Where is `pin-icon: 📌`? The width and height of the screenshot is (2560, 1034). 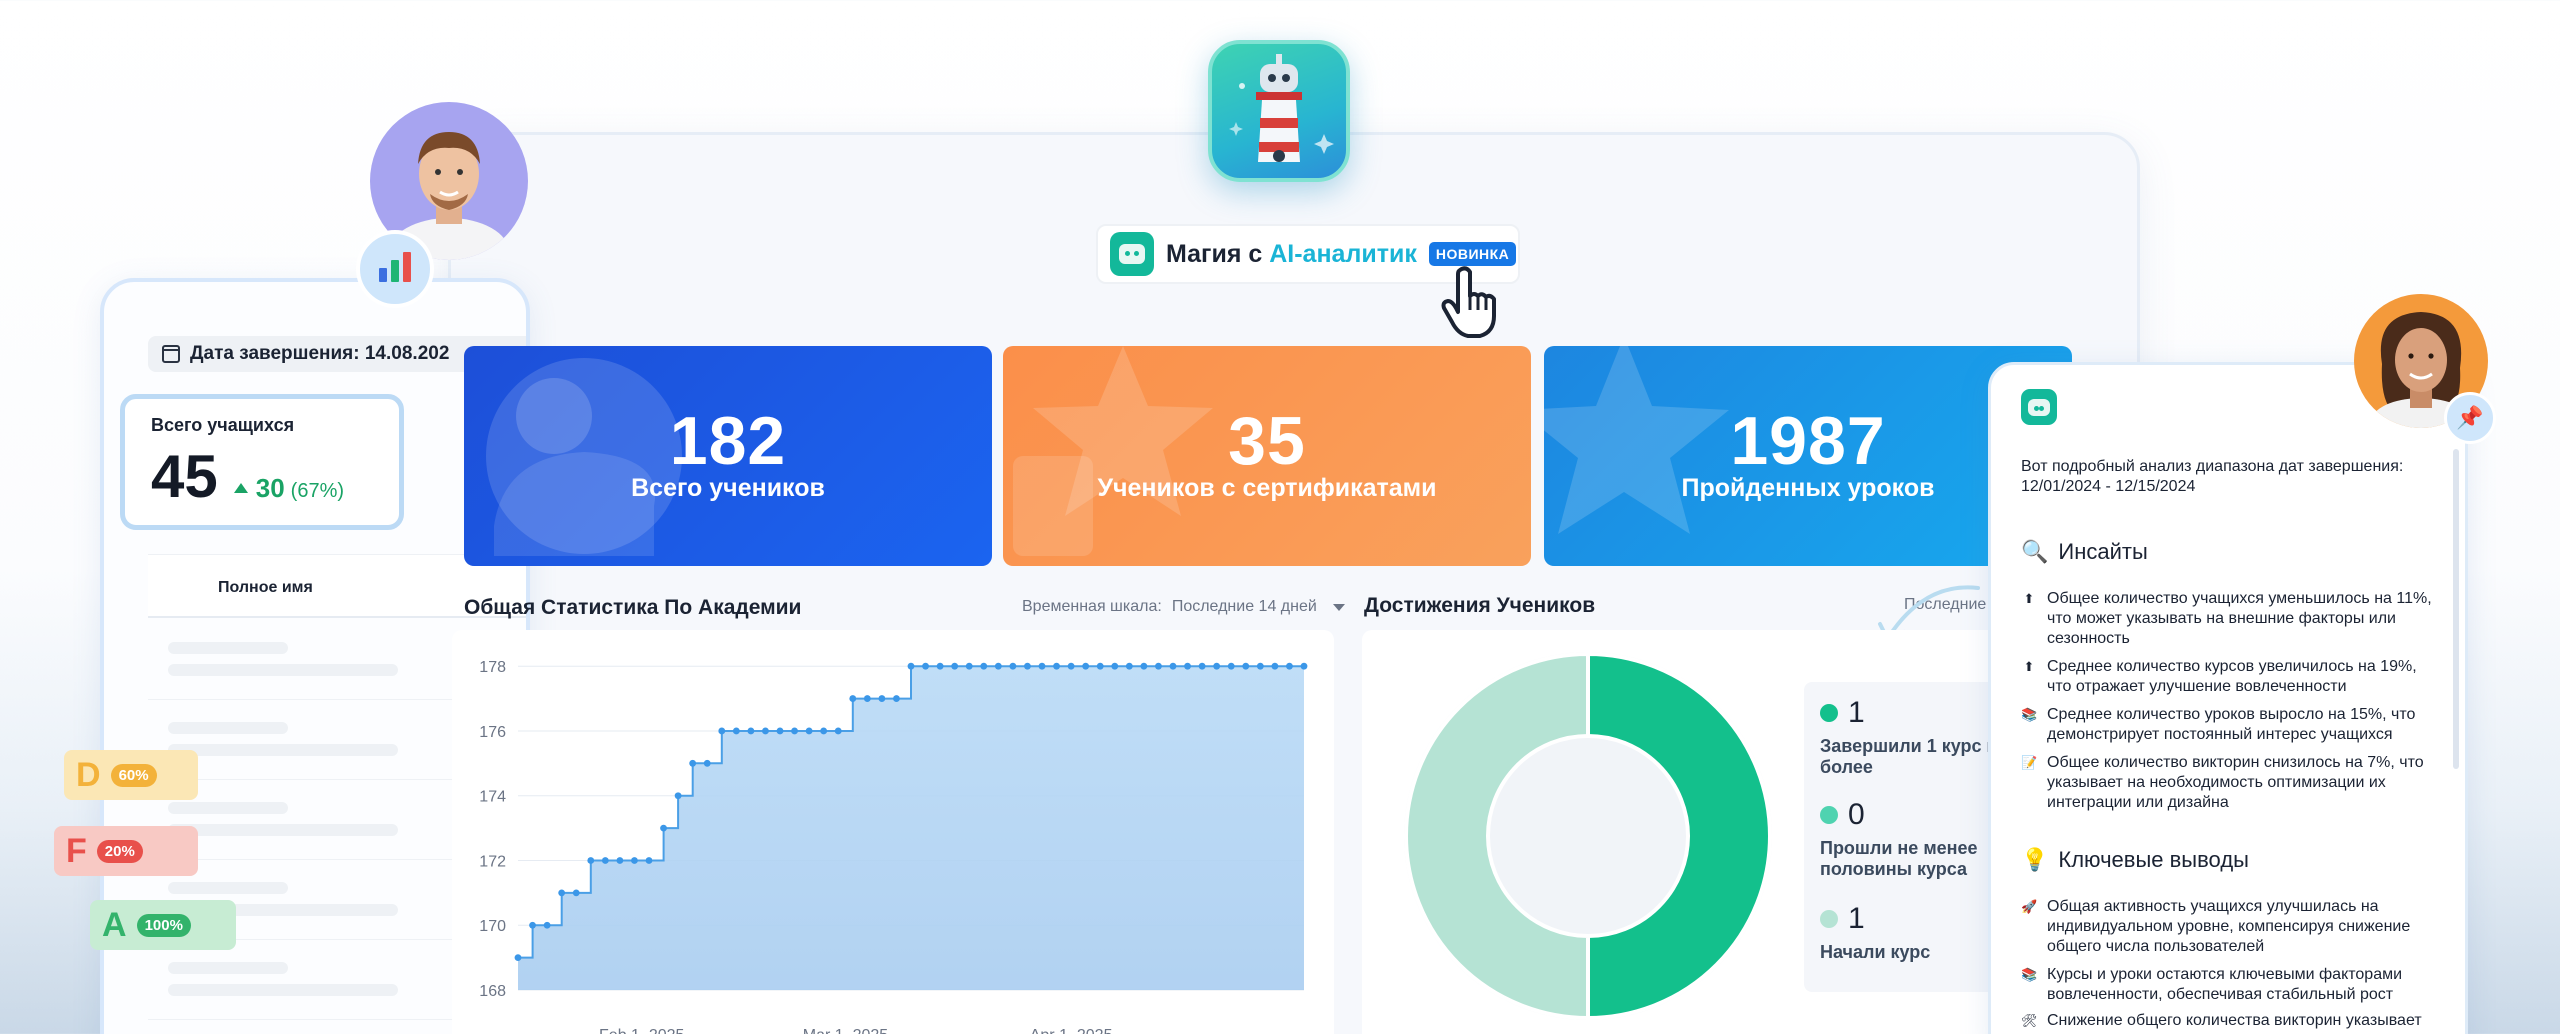
pin-icon: 📌 is located at coordinates (2470, 418).